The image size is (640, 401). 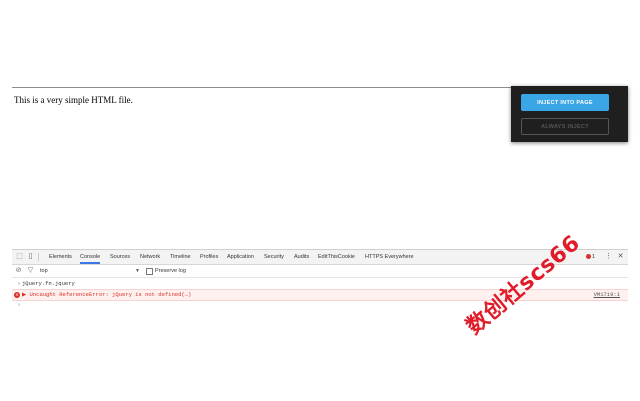 What do you see at coordinates (73, 100) in the screenshot?
I see `page-body-text: This is a very simple HTML file.` at bounding box center [73, 100].